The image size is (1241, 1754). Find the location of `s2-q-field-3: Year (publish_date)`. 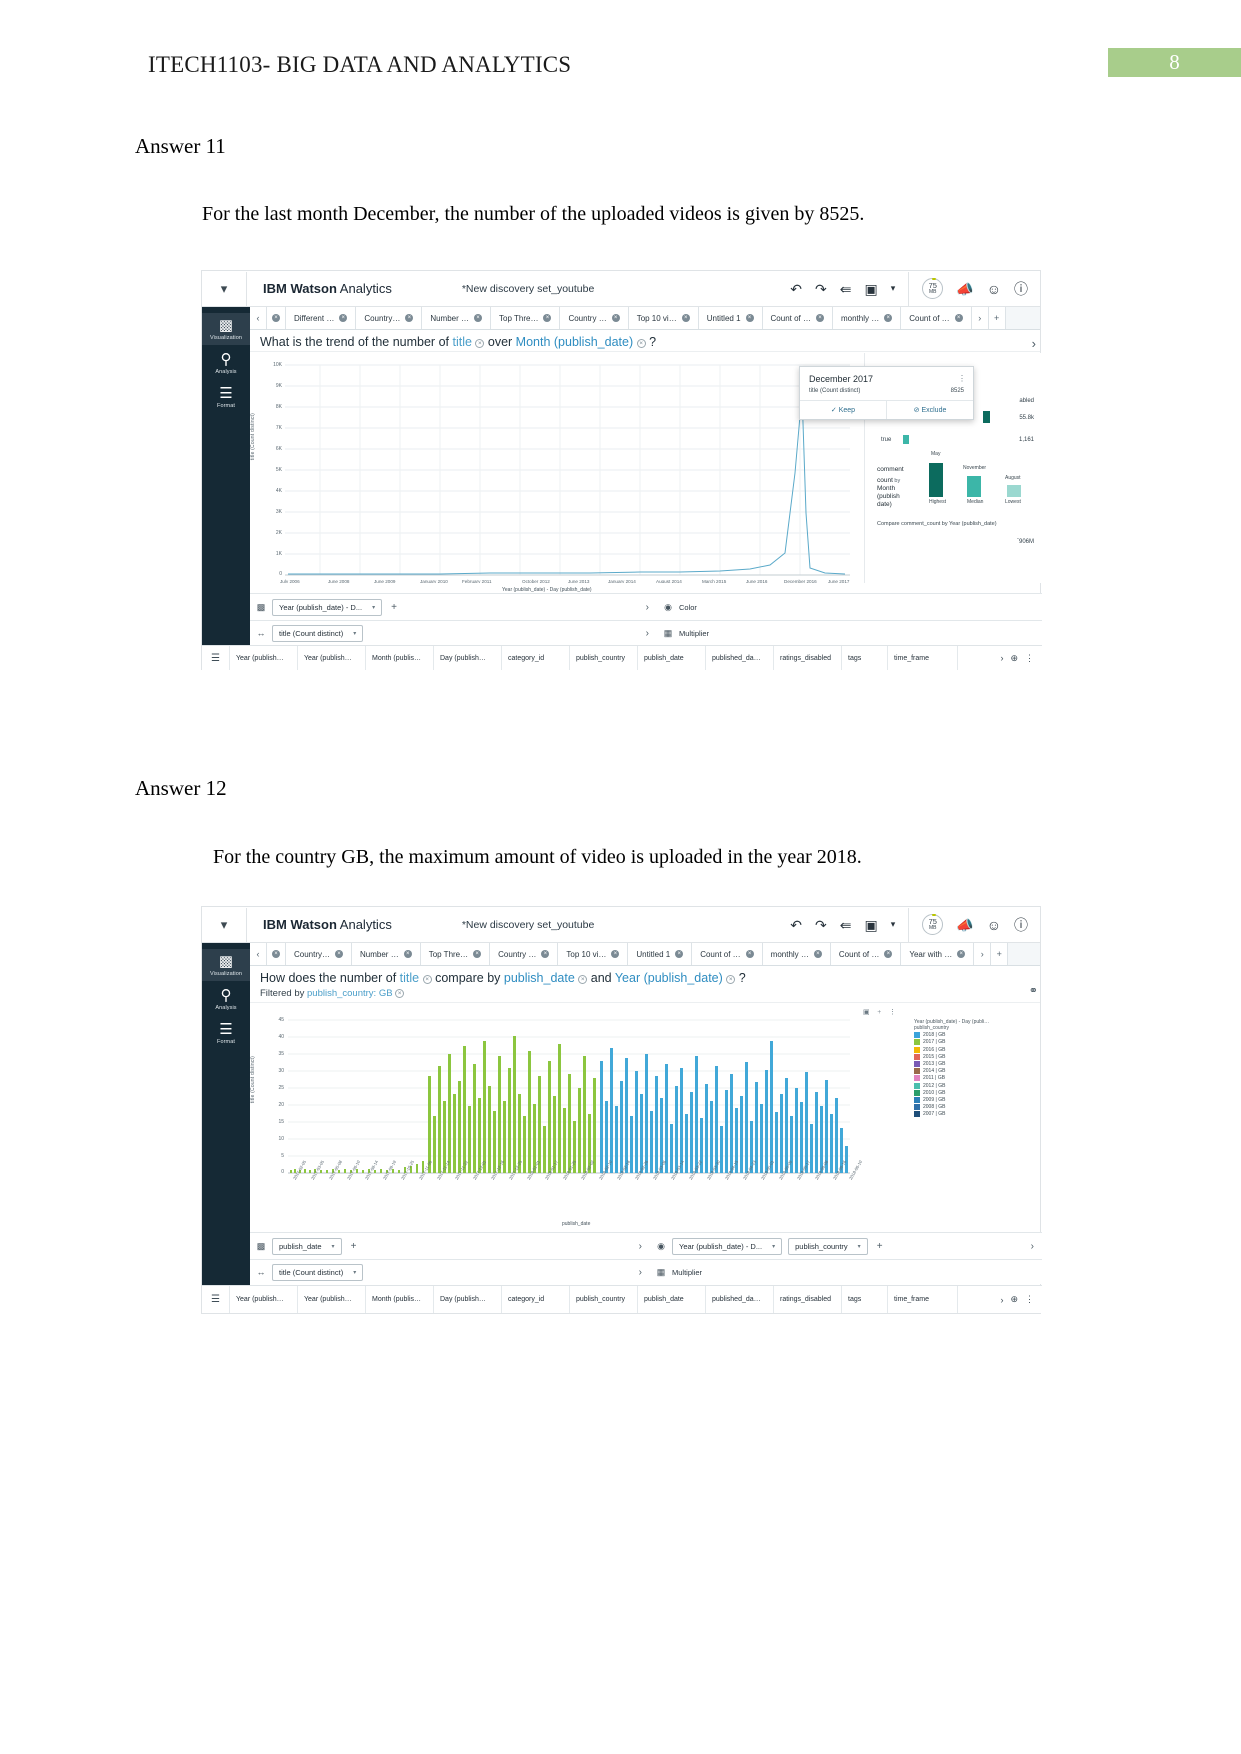

s2-q-field-3: Year (publish_date) is located at coordinates (669, 978).